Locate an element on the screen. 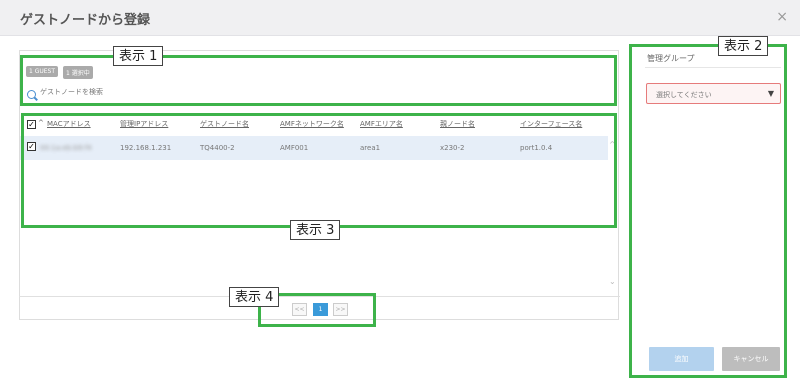 The height and width of the screenshot is (387, 800). callout-label-4: 表示 4 is located at coordinates (254, 297).